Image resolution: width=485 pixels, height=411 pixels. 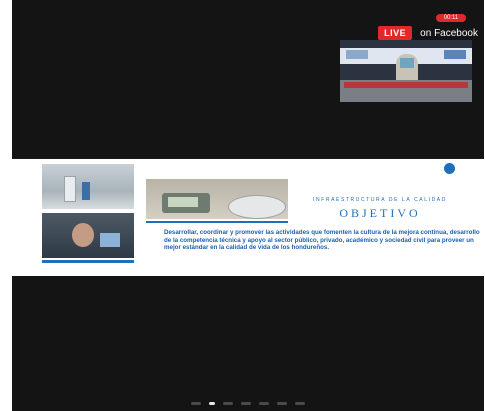 I want to click on lab-photo-instrument, so click(x=217, y=199).